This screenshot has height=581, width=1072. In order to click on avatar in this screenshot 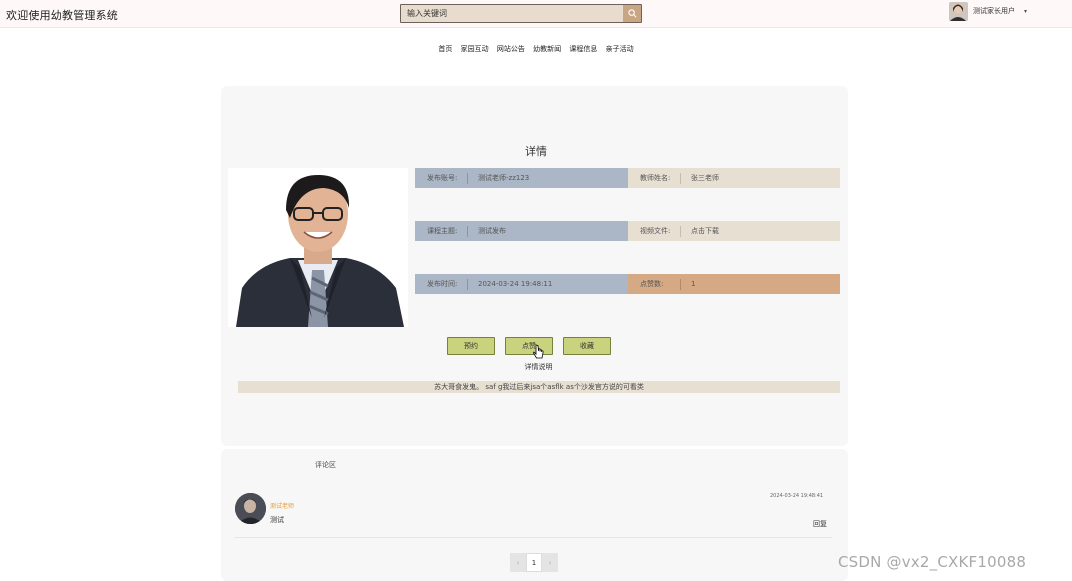, I will do `click(958, 11)`.